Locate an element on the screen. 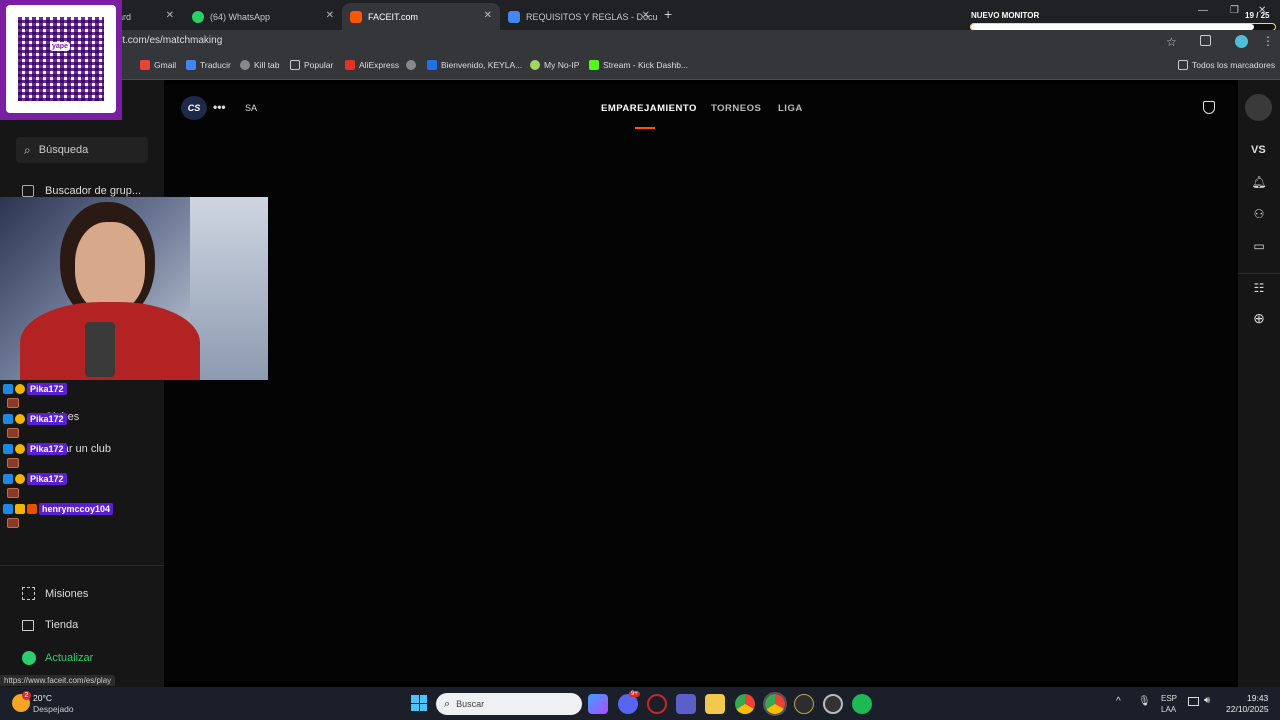  opera-icon is located at coordinates (657, 704).